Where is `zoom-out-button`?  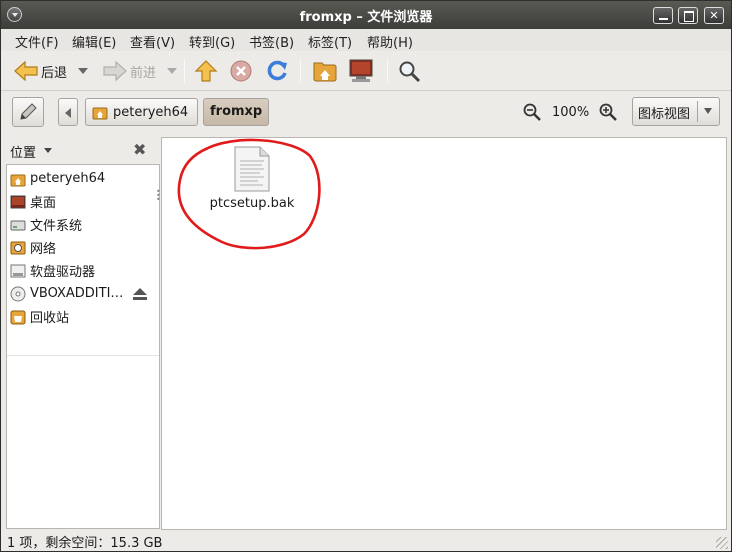
zoom-out-button is located at coordinates (532, 114).